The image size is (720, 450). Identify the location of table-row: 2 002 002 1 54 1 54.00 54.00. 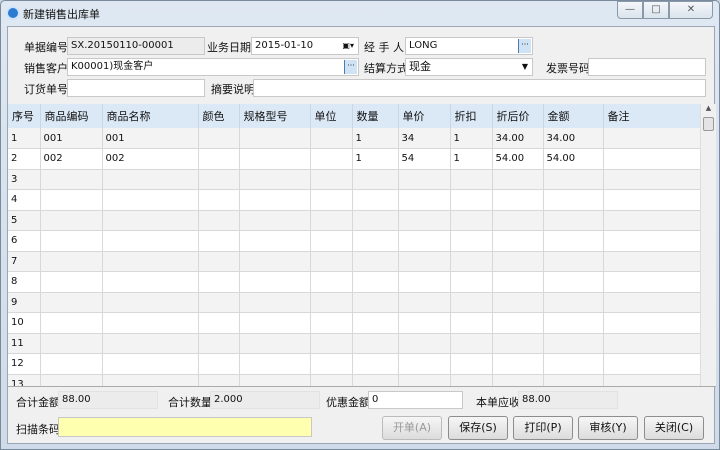
(354, 159).